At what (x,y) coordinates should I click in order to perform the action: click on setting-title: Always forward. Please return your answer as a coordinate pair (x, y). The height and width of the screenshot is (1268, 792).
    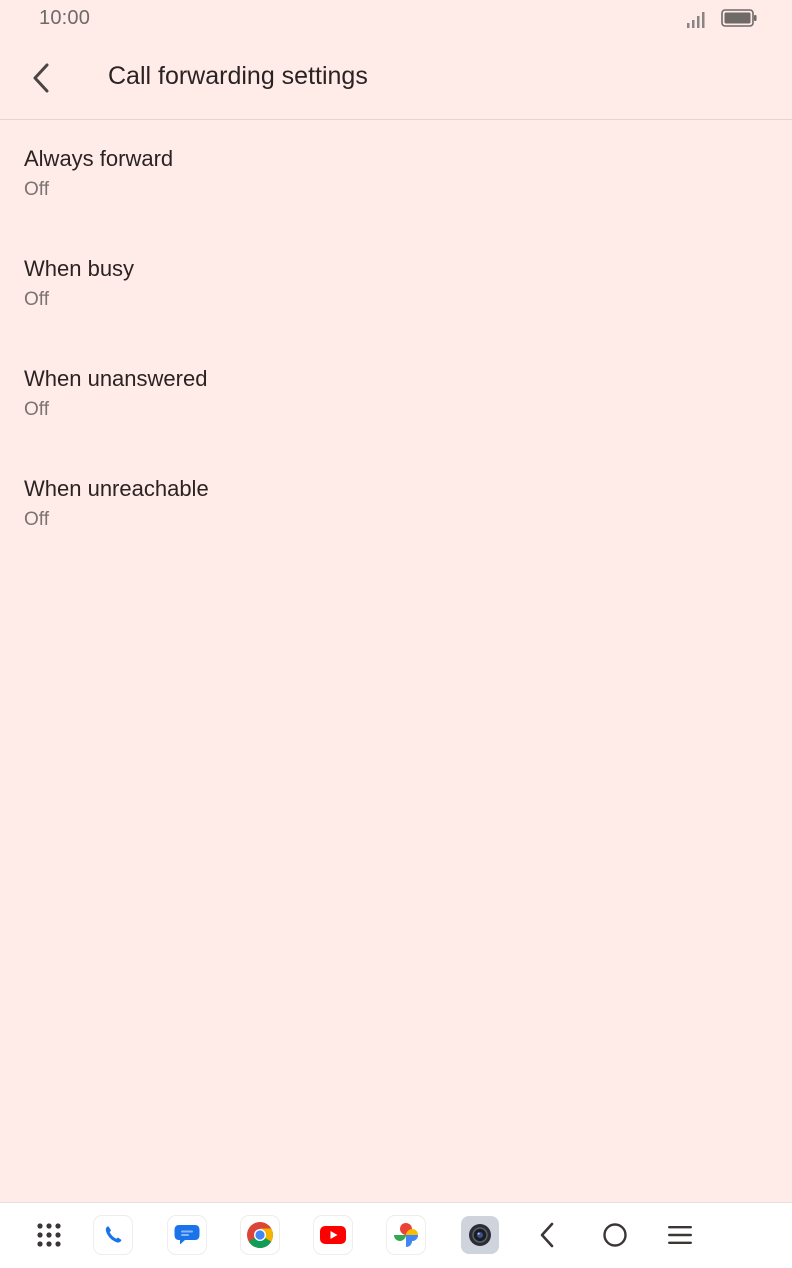
    Looking at the image, I should click on (99, 158).